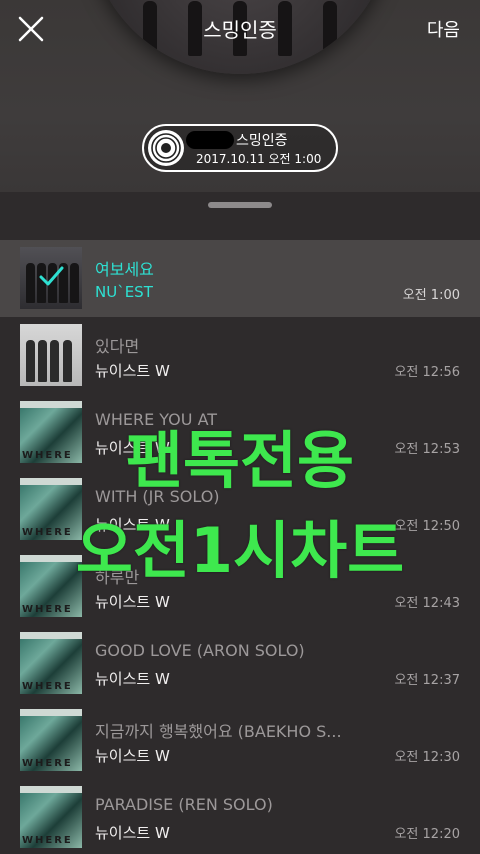  Describe the element at coordinates (240, 586) in the screenshot. I see `list-item: WHERE 하루만 뉴이스트 W 오전 12:43` at that location.